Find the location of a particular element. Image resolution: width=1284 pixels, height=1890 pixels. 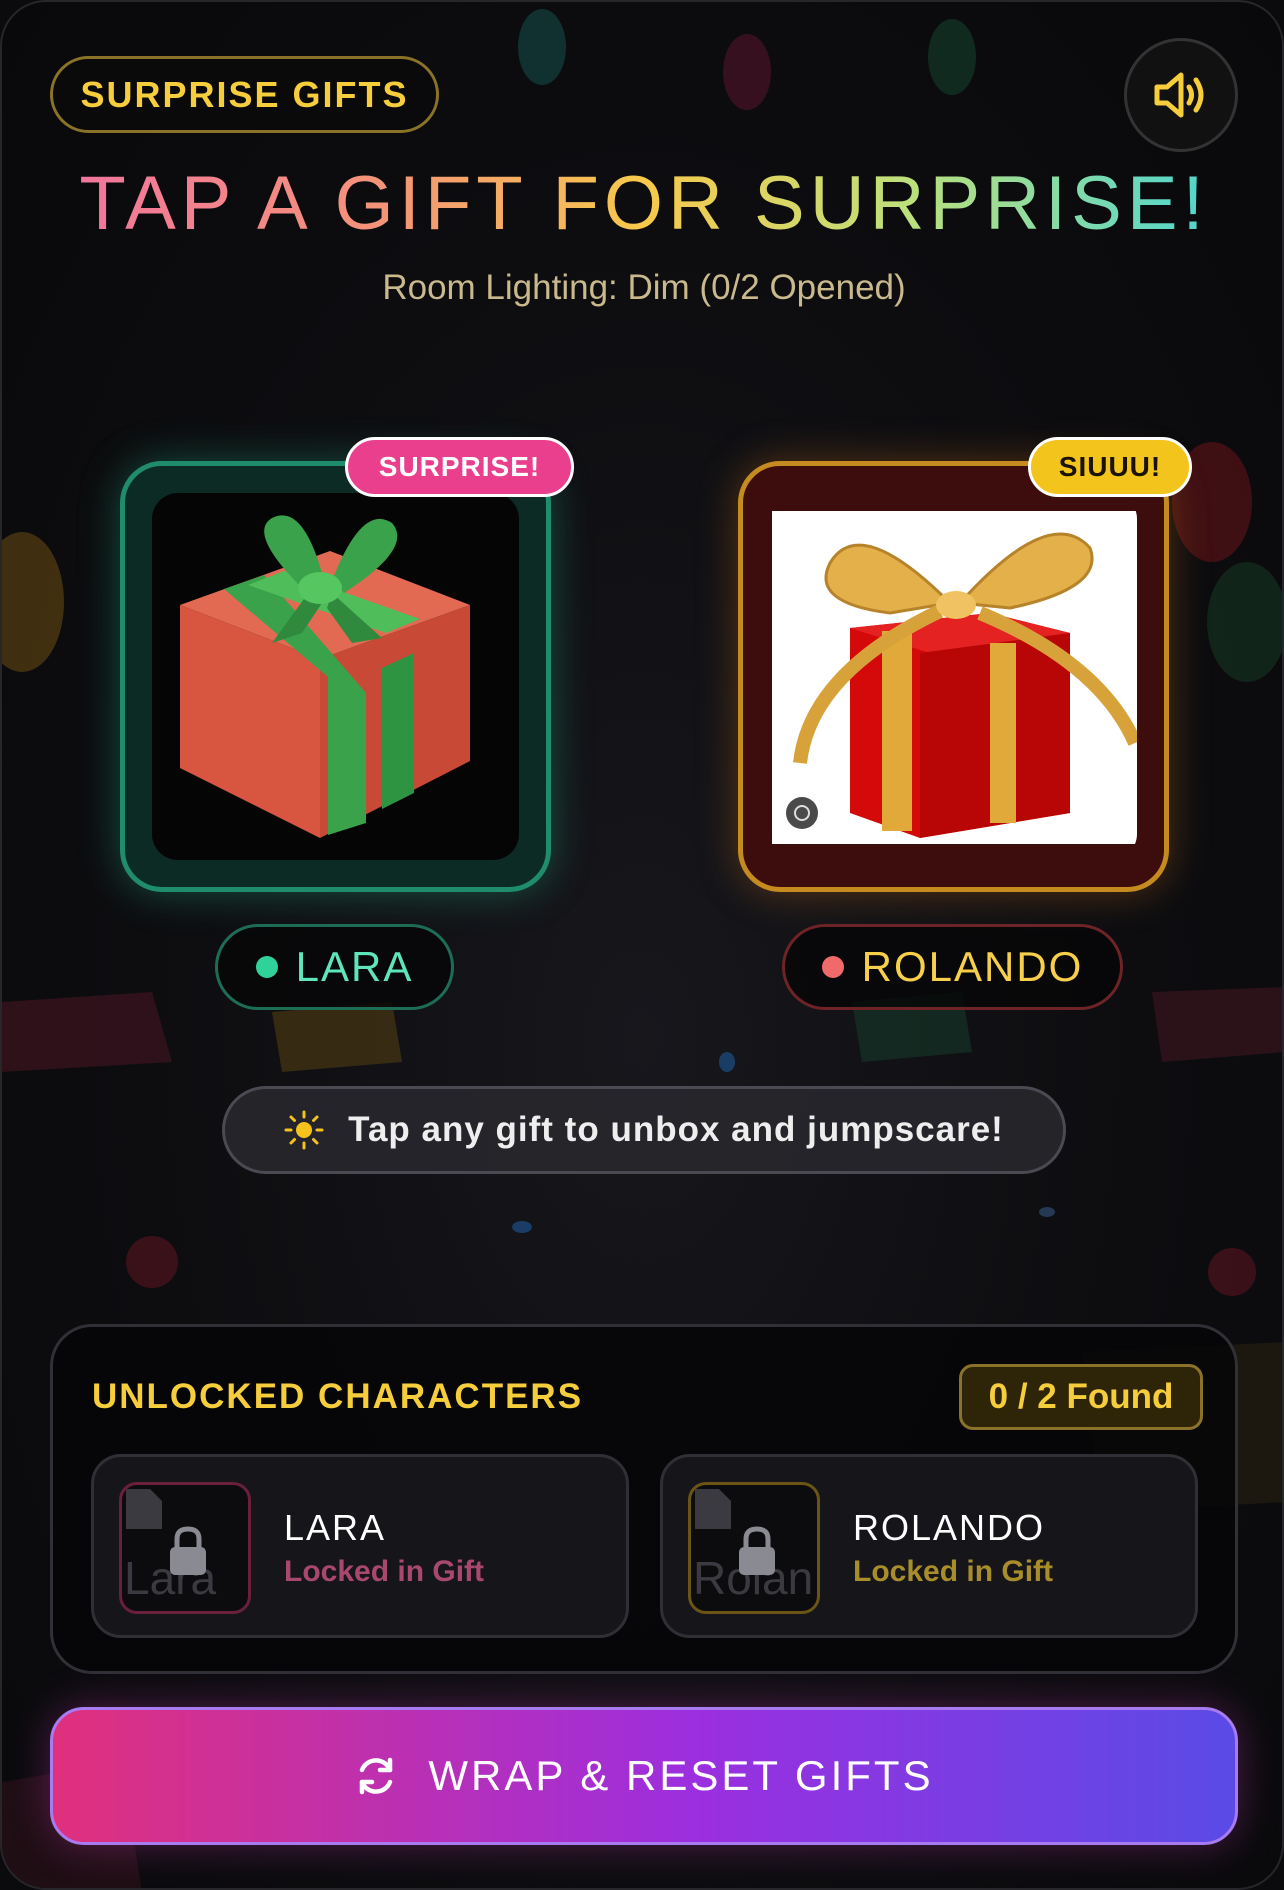

gift-card-rolando is located at coordinates (953, 676).